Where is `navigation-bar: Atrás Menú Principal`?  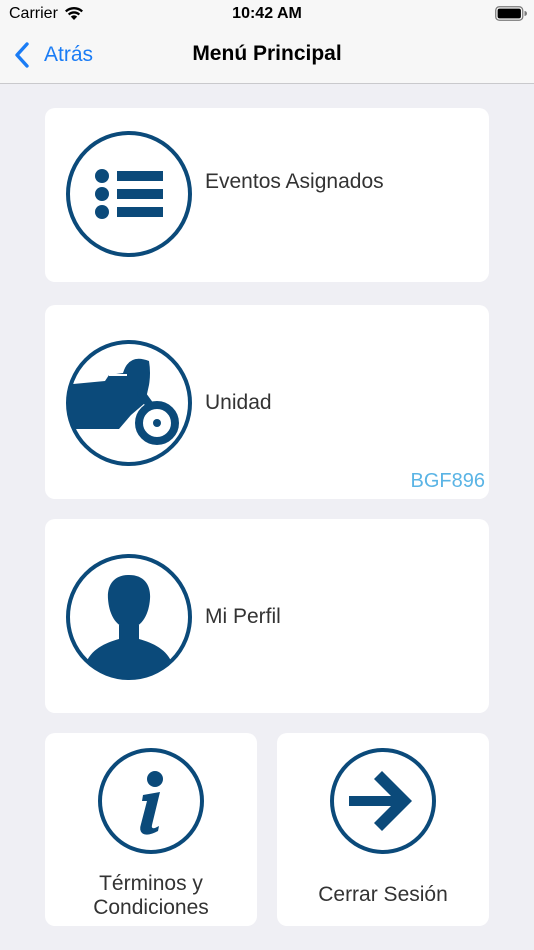 navigation-bar: Atrás Menú Principal is located at coordinates (267, 56).